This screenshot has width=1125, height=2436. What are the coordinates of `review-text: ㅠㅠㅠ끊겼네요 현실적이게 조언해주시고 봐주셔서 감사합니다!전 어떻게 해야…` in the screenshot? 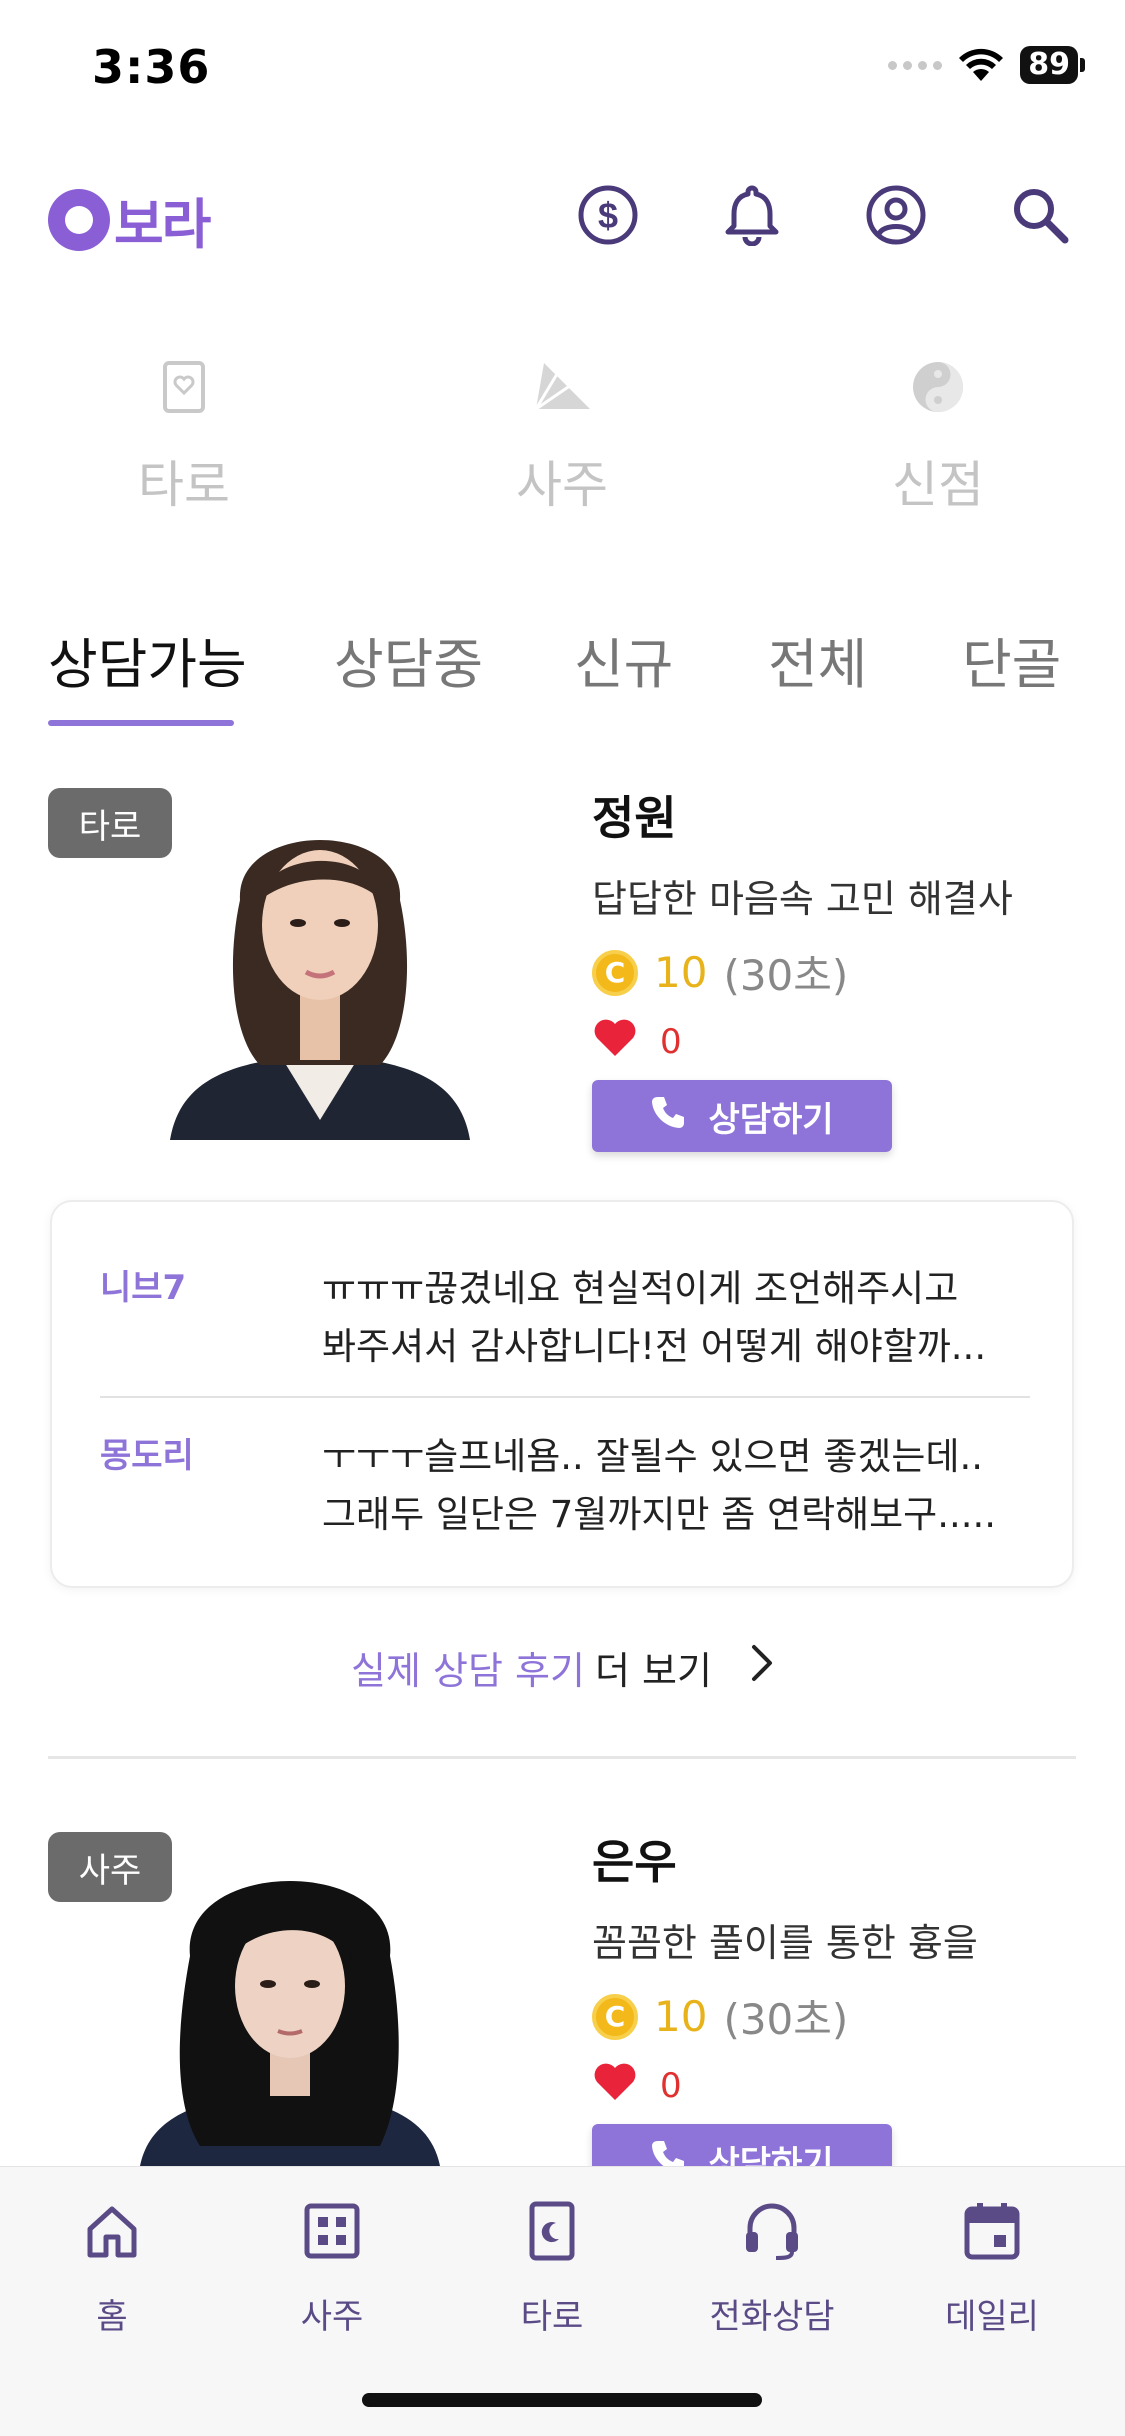 It's located at (654, 1317).